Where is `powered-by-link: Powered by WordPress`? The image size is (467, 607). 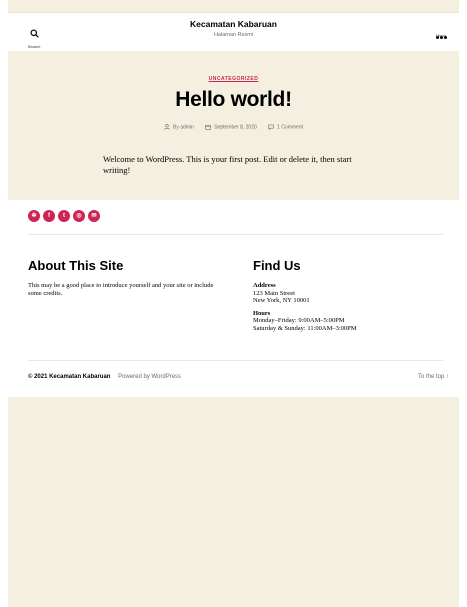 powered-by-link: Powered by WordPress is located at coordinates (149, 377).